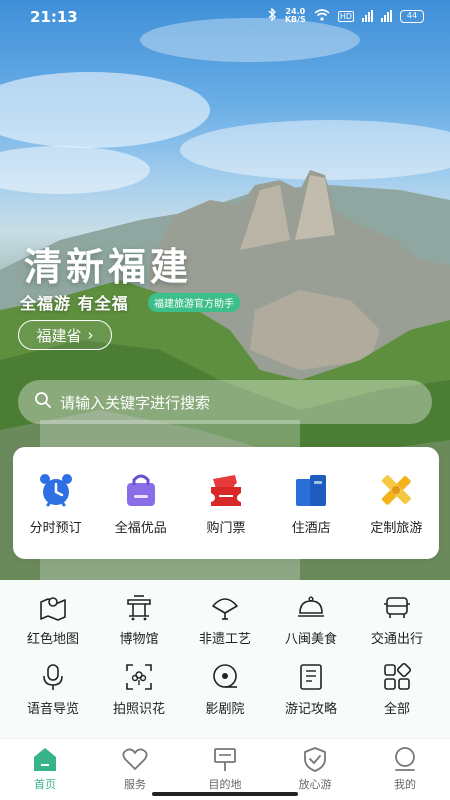  I want to click on grid-row-2: 语音导览 拍照识花 影剧院 游记攻略 全部, so click(225, 689).